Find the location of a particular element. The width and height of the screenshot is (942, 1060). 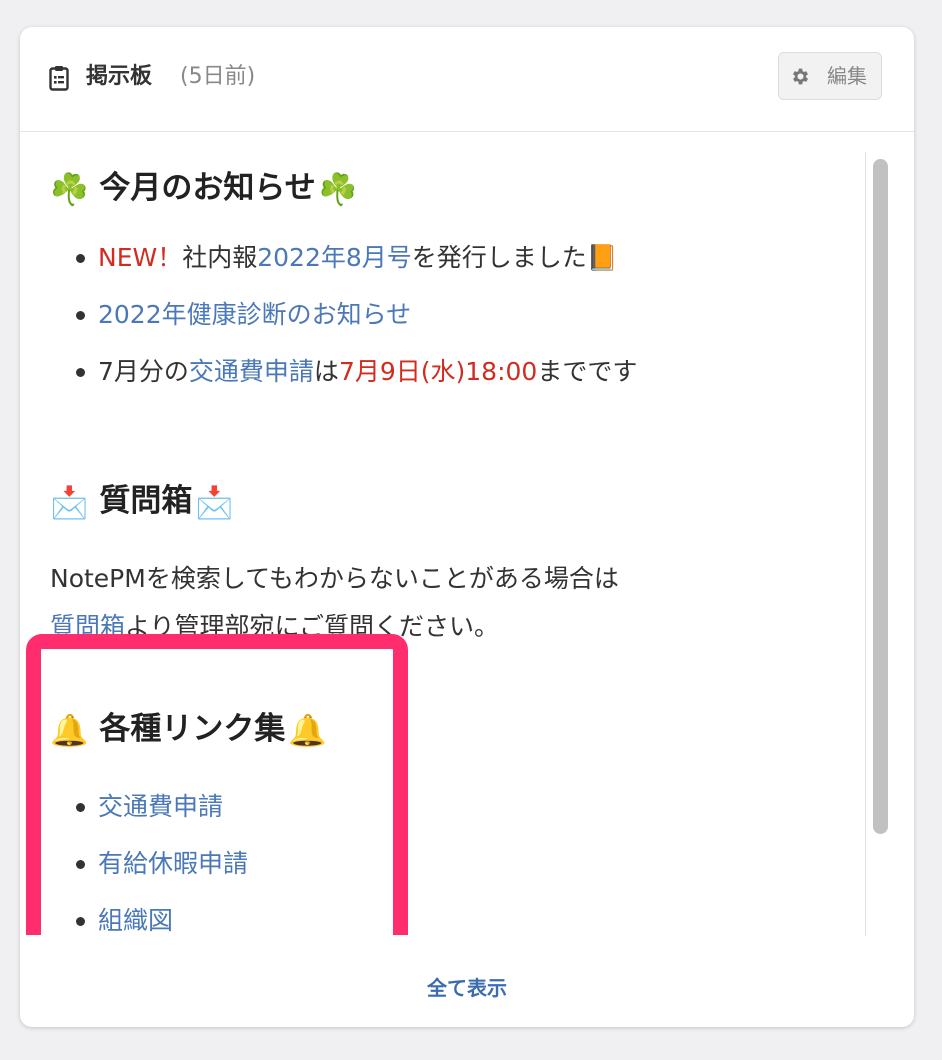

gear-icon is located at coordinates (800, 76).